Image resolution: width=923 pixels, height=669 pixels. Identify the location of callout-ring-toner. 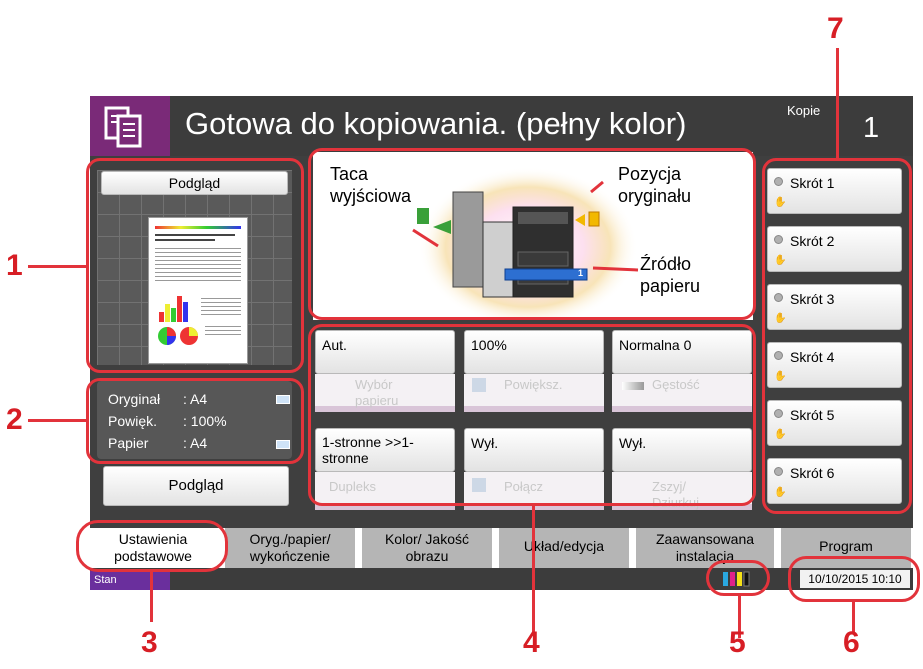
(738, 578).